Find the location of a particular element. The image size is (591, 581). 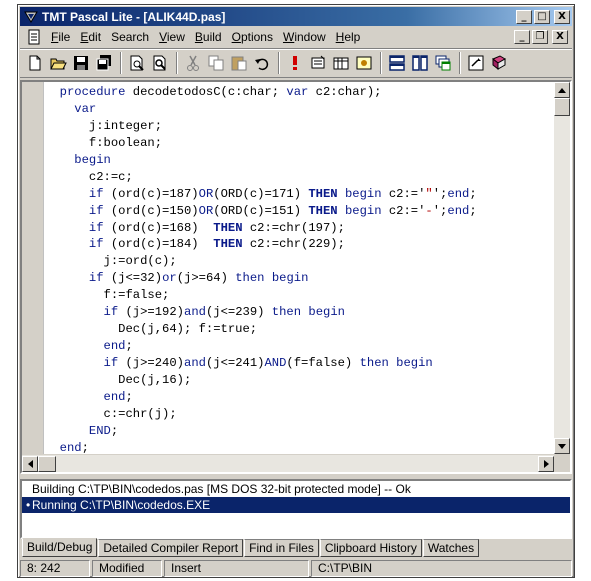

menu-help: Help is located at coordinates (348, 37).